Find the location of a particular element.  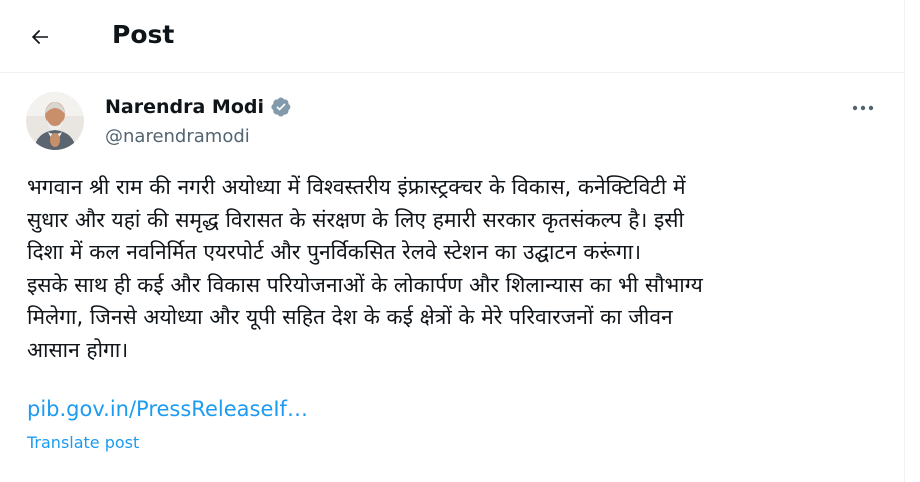

author-name: Narendra Modi is located at coordinates (184, 107).